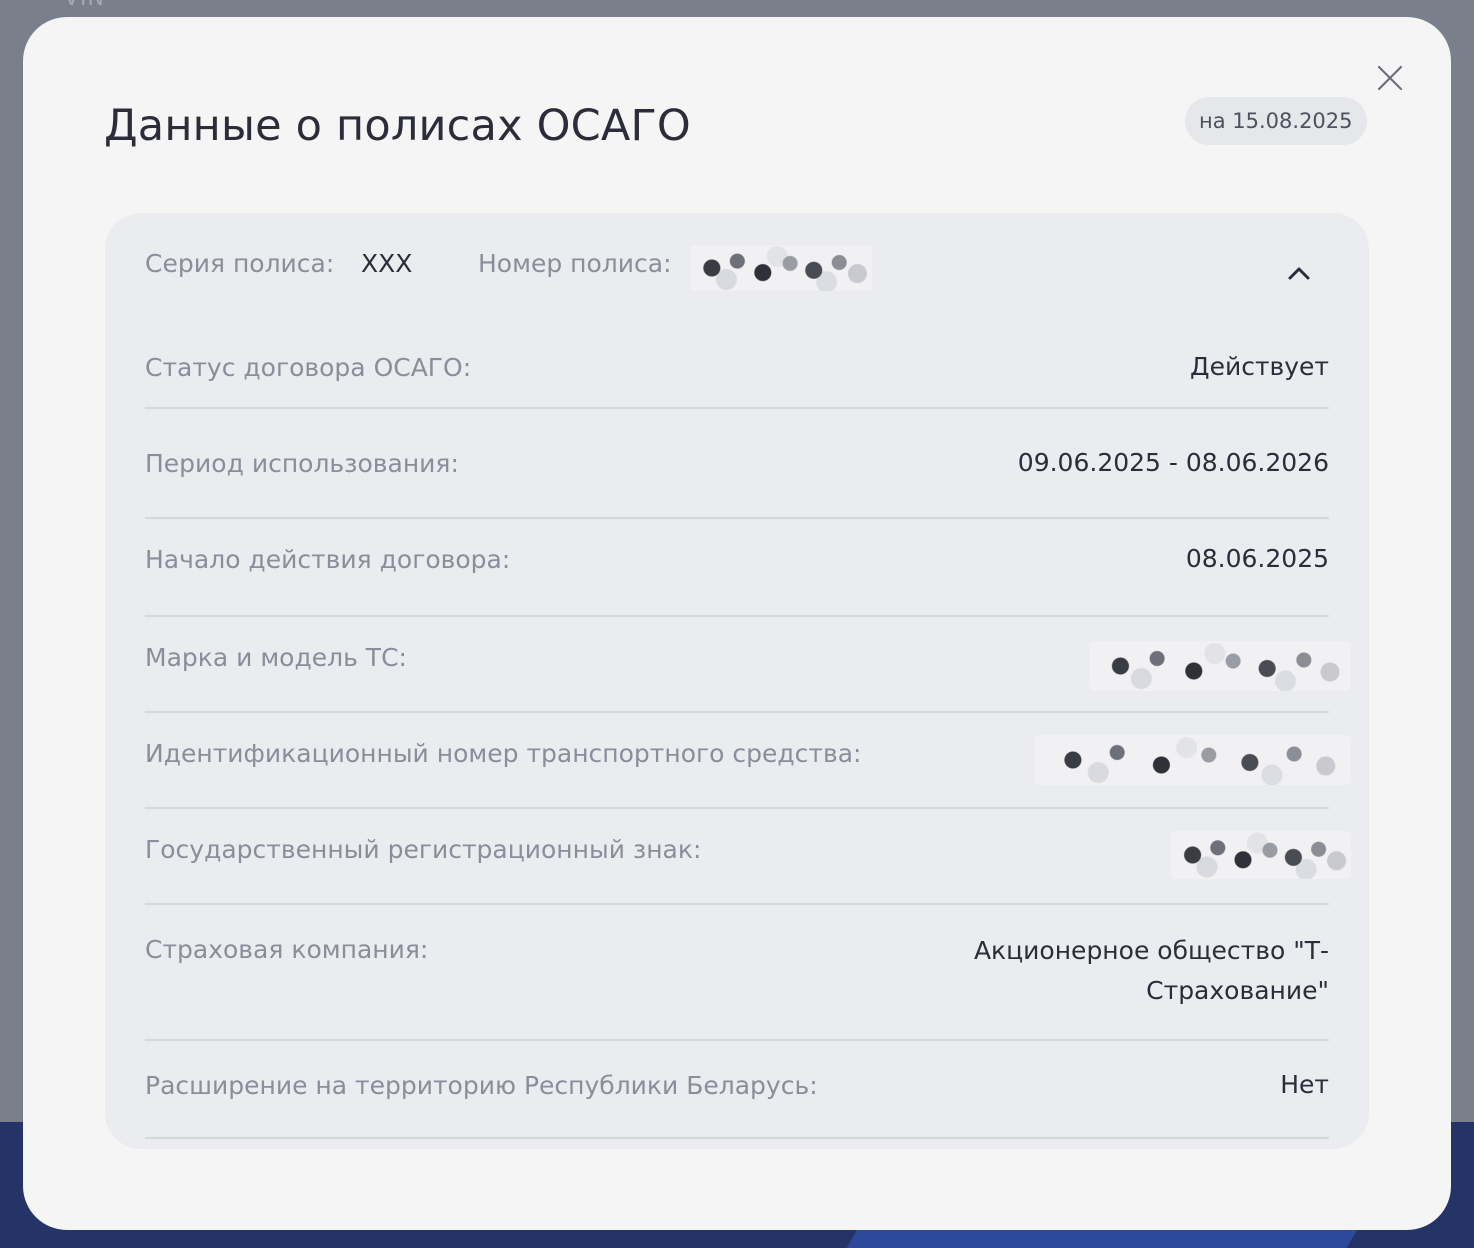 The width and height of the screenshot is (1474, 1248). I want to click on row-value: Акционерное общество "Т-Страхование", so click(1151, 970).